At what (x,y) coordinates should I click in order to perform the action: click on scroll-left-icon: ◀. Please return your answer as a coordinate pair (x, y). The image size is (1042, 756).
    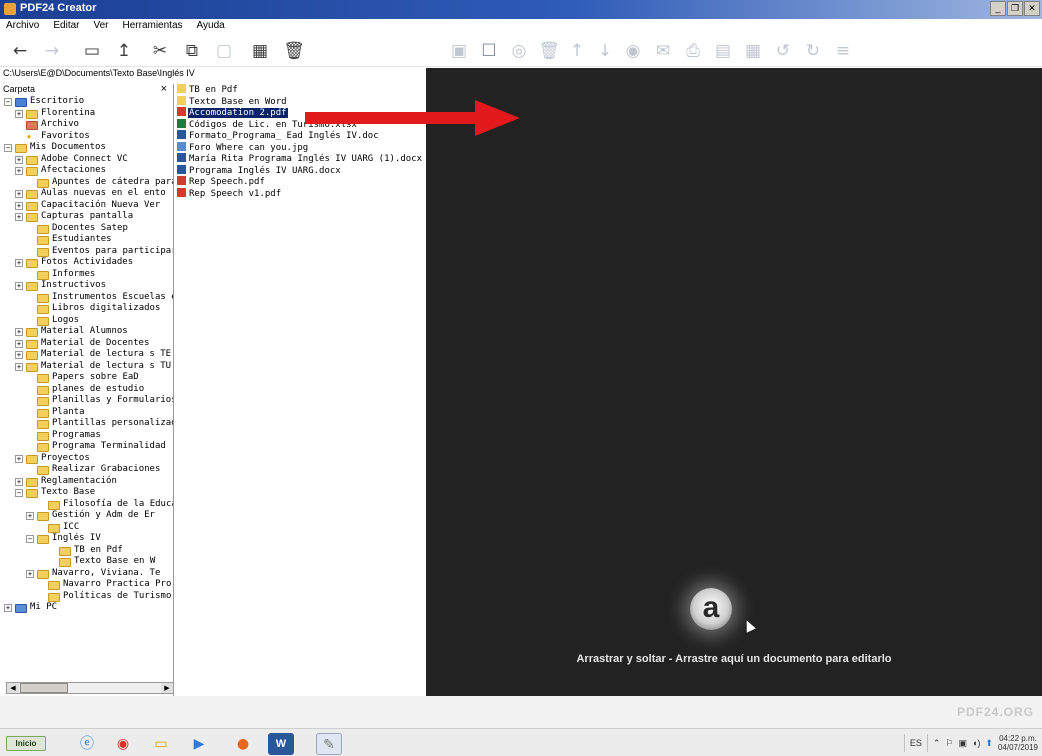
    Looking at the image, I should click on (13, 688).